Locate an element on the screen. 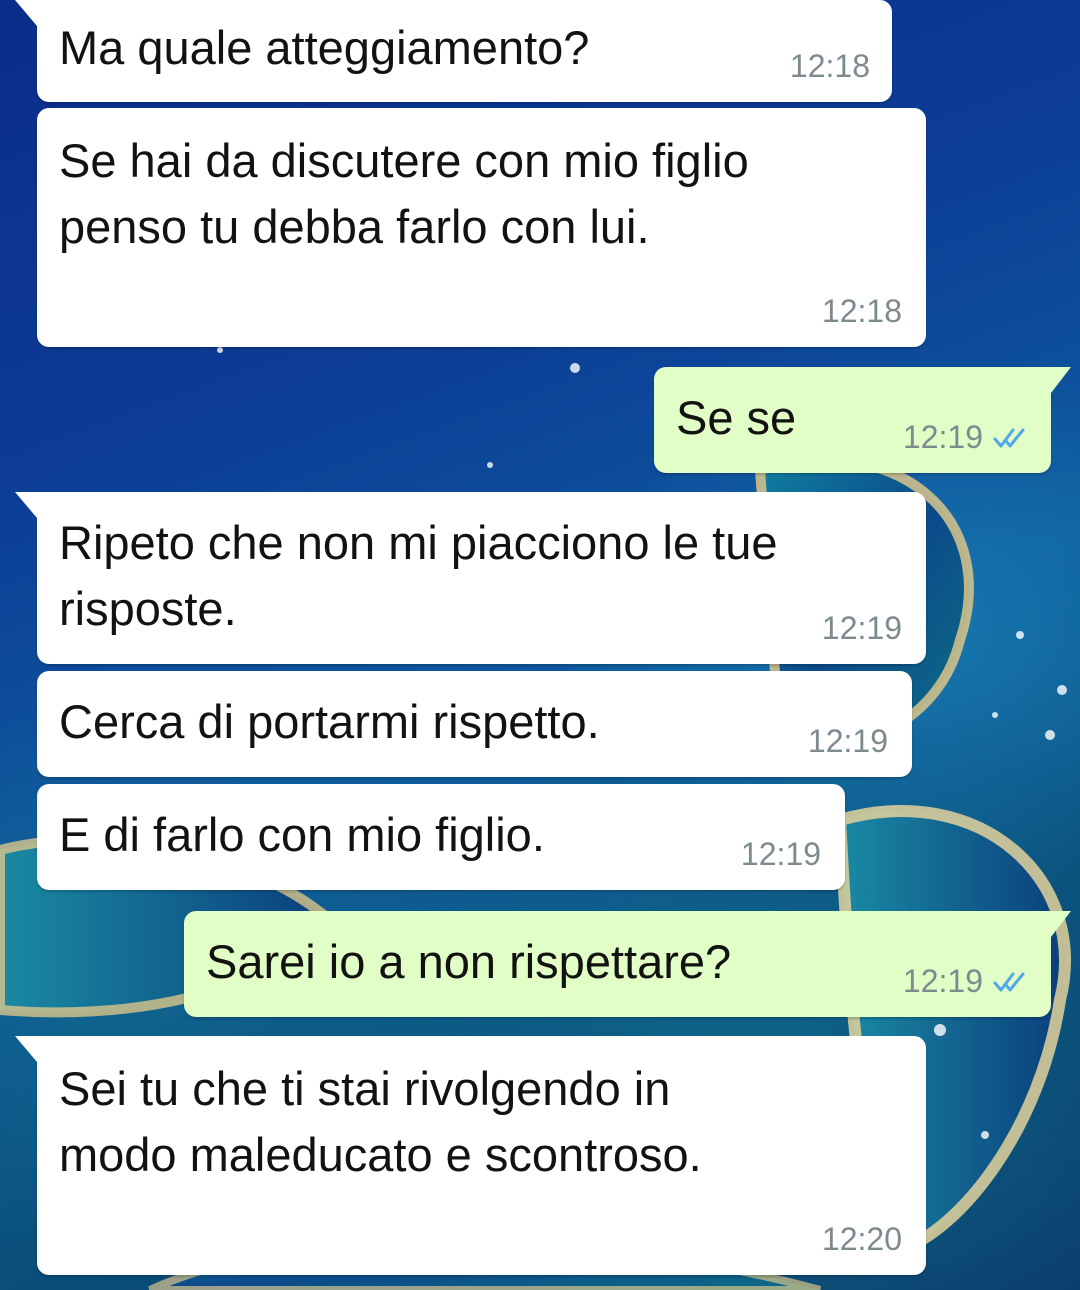 The image size is (1080, 1290). message-text: Se se is located at coordinates (736, 417).